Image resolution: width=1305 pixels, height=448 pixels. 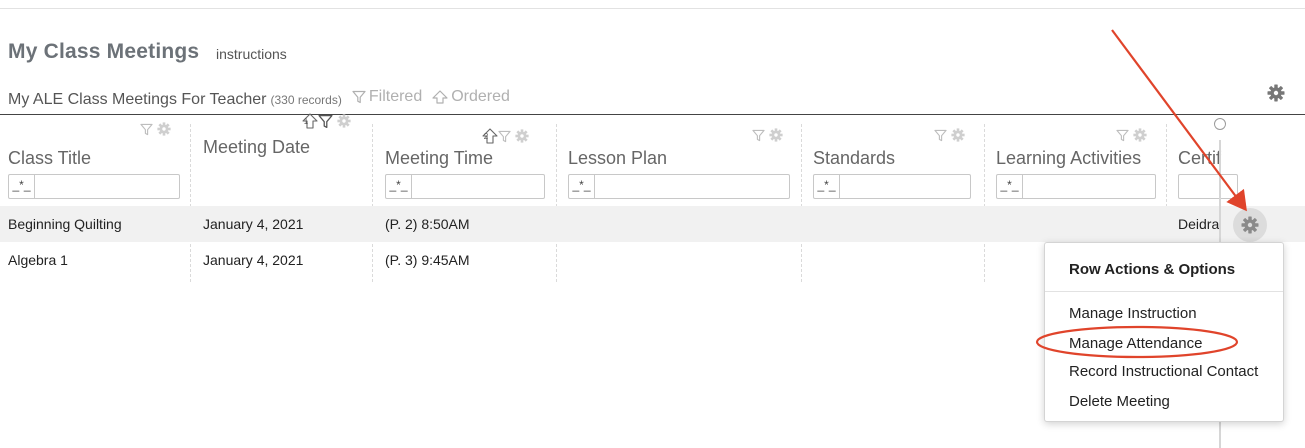 I want to click on class-title-filter-input: _*_, so click(x=94, y=186).